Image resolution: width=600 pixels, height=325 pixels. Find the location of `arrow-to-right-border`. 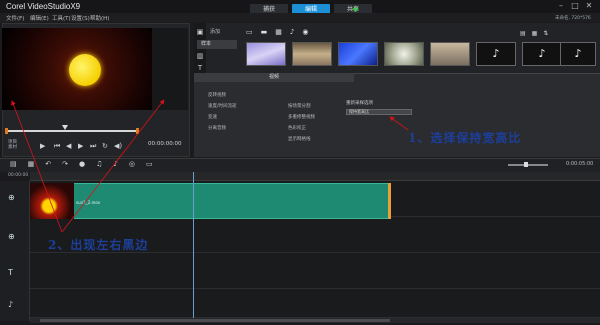

arrow-to-right-border is located at coordinates (113, 166).